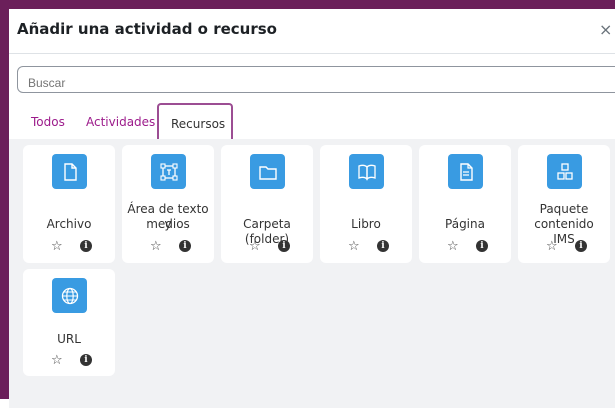 Image resolution: width=615 pixels, height=408 pixels. Describe the element at coordinates (147, 29) in the screenshot. I see `modal-title: Añadir una actividad o recurso` at that location.